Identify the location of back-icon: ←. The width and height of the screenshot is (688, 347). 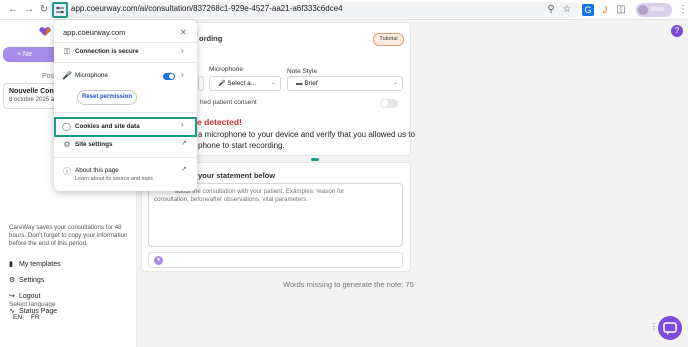
(13, 10).